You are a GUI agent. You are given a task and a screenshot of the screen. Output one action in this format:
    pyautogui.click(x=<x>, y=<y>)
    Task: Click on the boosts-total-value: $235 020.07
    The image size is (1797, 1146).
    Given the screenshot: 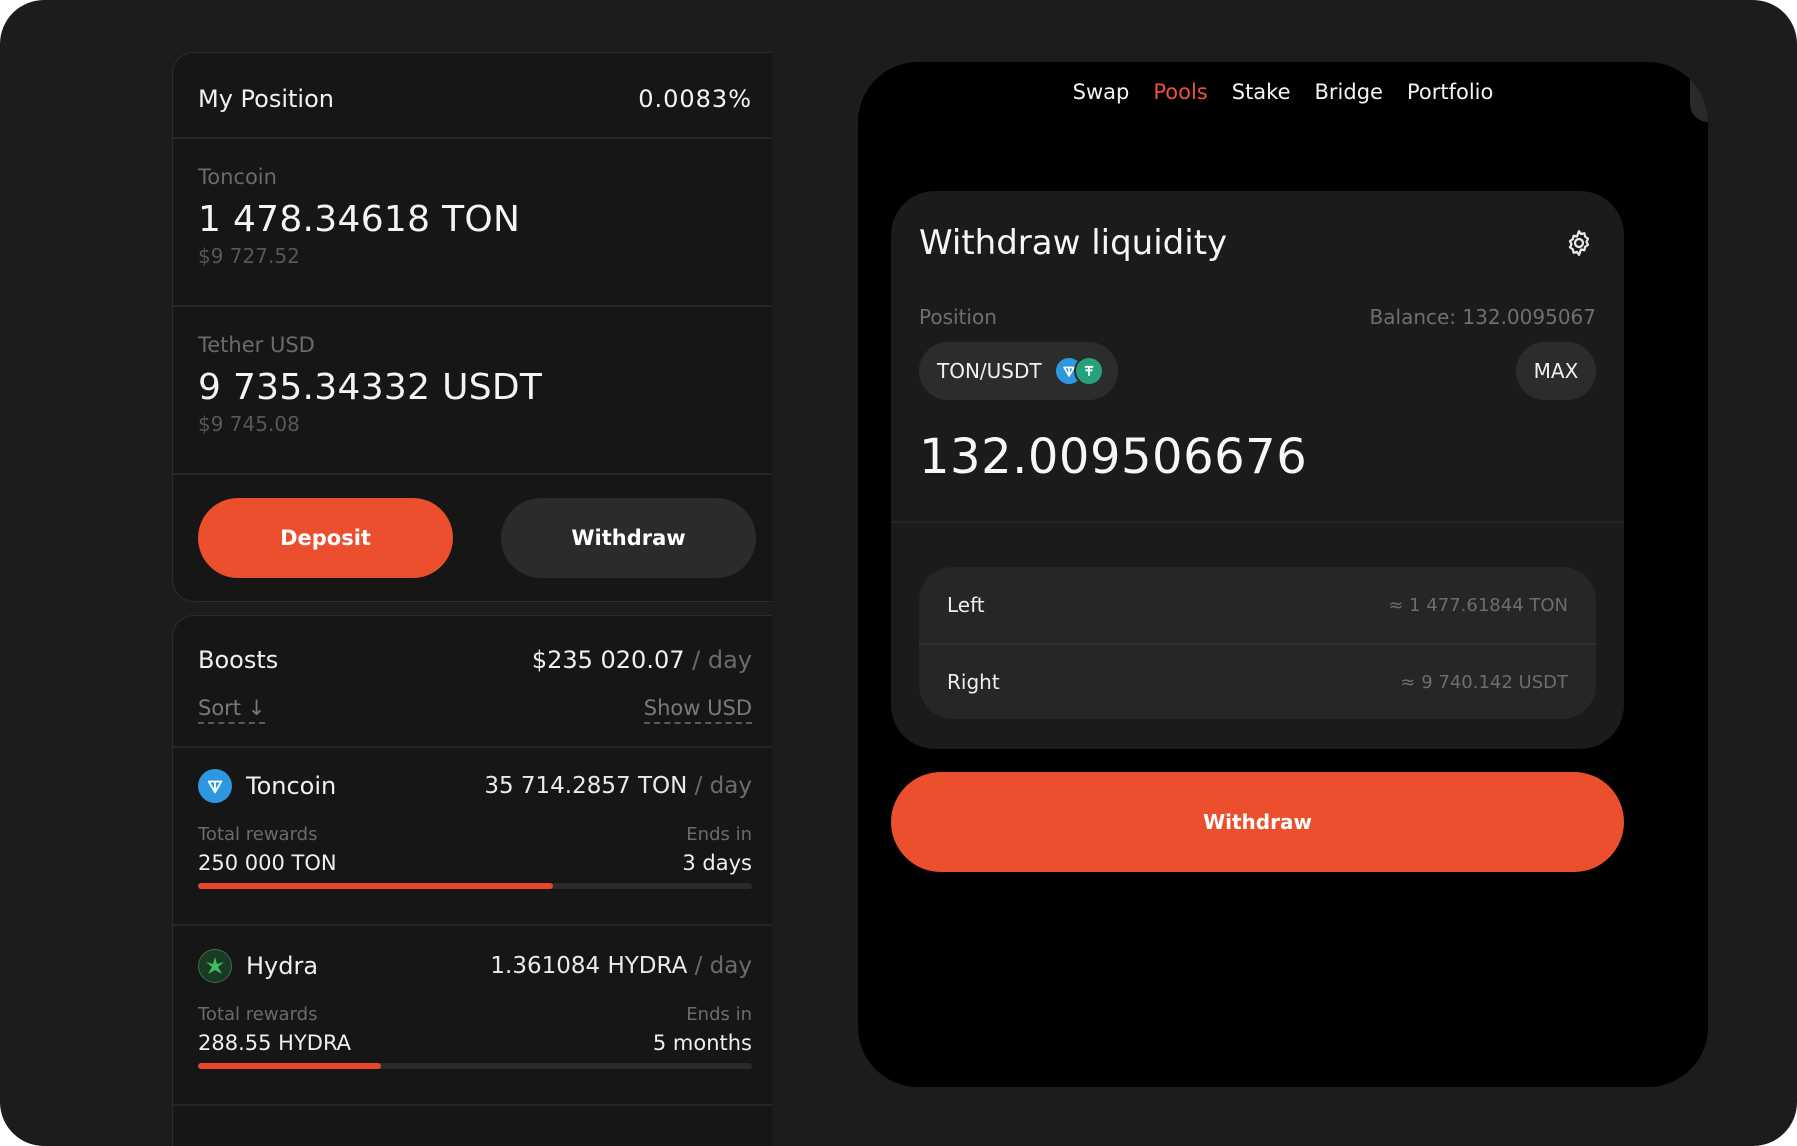 What is the action you would take?
    pyautogui.click(x=608, y=660)
    